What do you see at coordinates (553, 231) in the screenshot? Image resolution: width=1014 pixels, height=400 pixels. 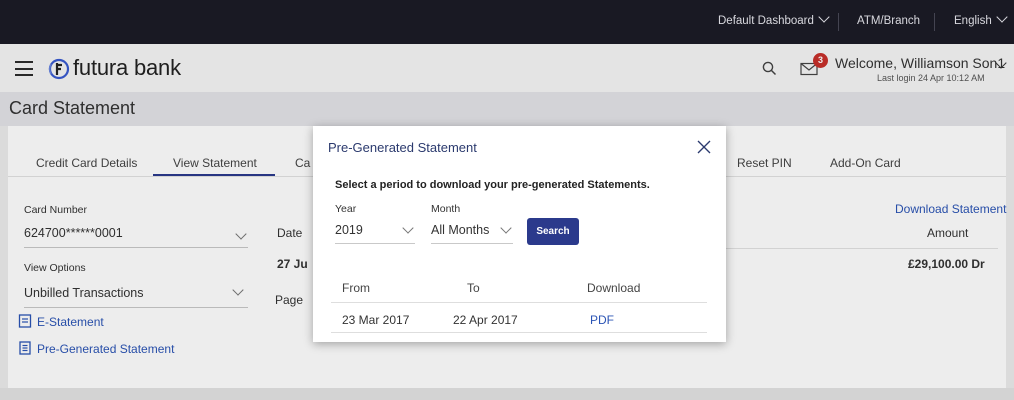 I see `search-button: Search` at bounding box center [553, 231].